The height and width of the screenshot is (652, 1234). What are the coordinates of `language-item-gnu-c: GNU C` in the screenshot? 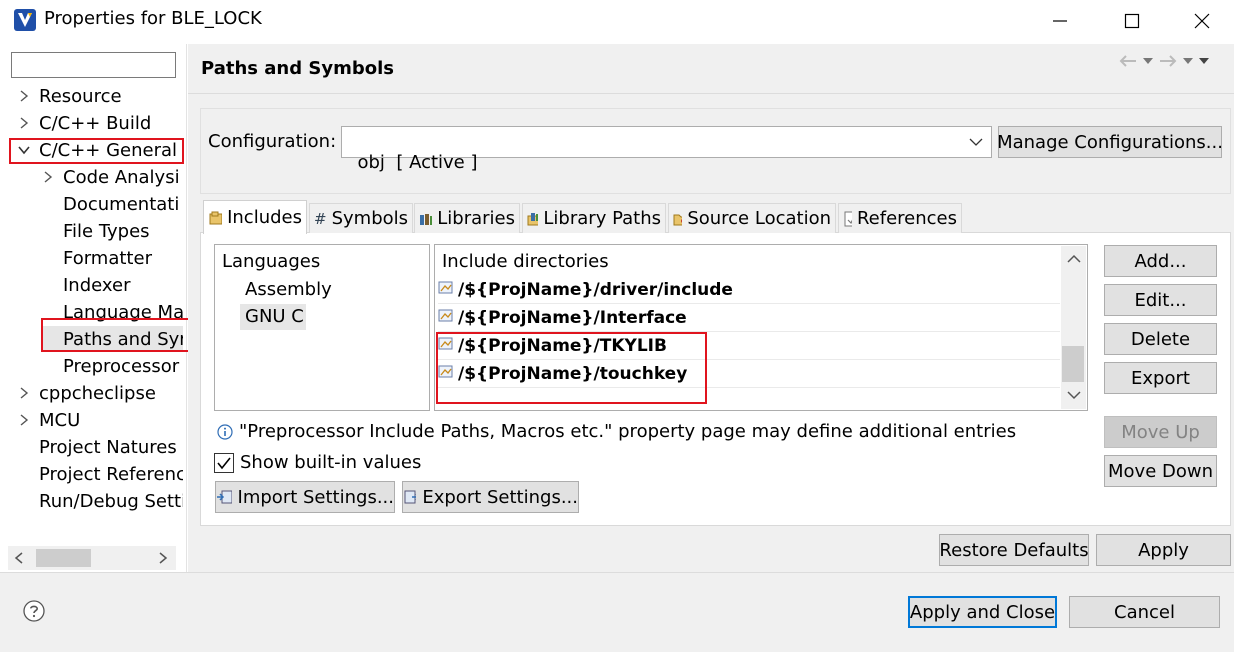 It's located at (274, 316).